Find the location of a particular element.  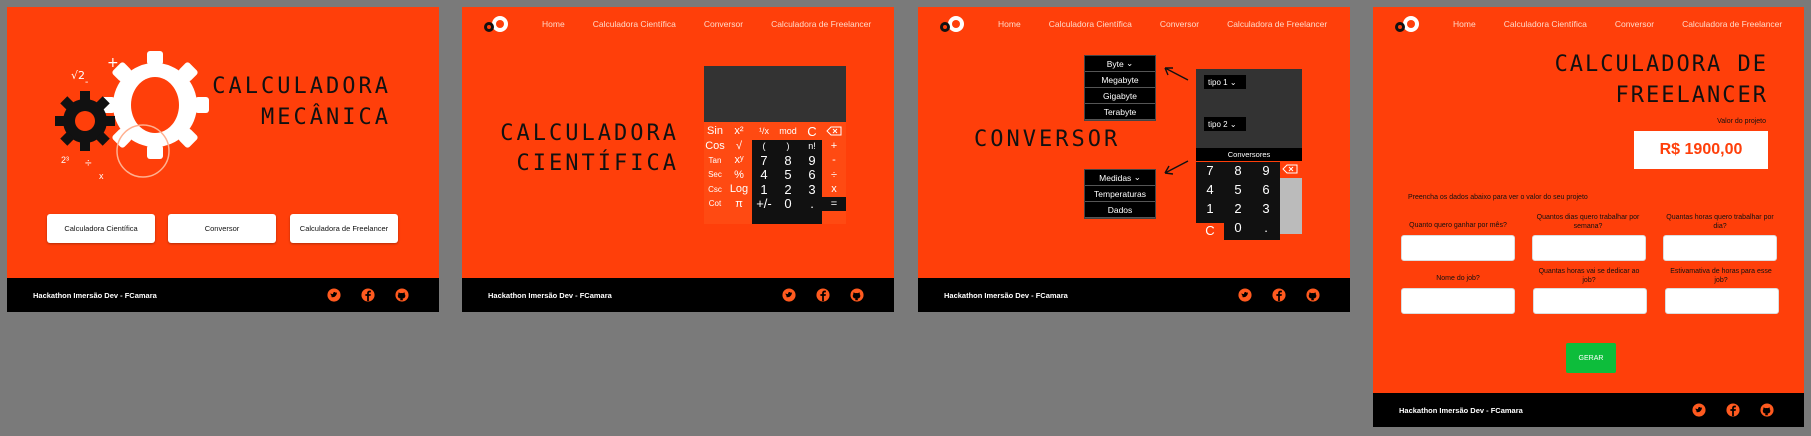

job-name-input is located at coordinates (1458, 301).